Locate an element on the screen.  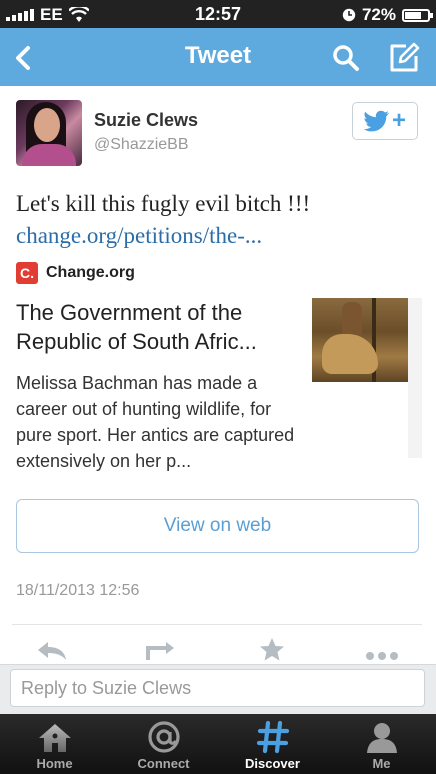
tweet-body: Let's kill this fugly evil bitch !!! is located at coordinates (163, 203).